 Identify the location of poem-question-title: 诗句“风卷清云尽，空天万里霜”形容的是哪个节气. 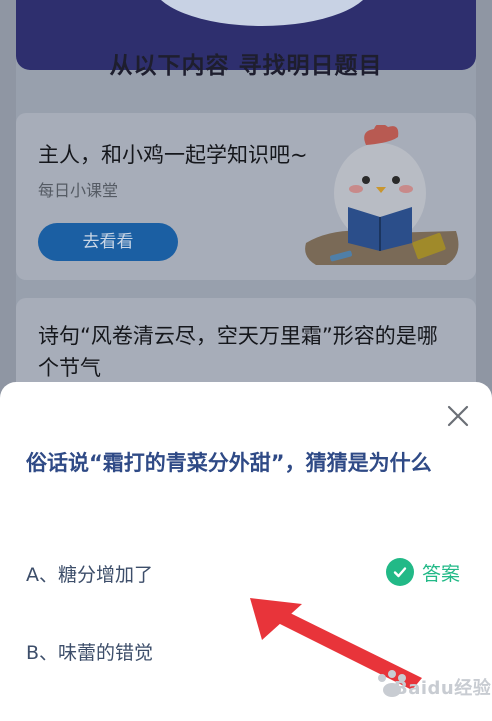
(238, 352).